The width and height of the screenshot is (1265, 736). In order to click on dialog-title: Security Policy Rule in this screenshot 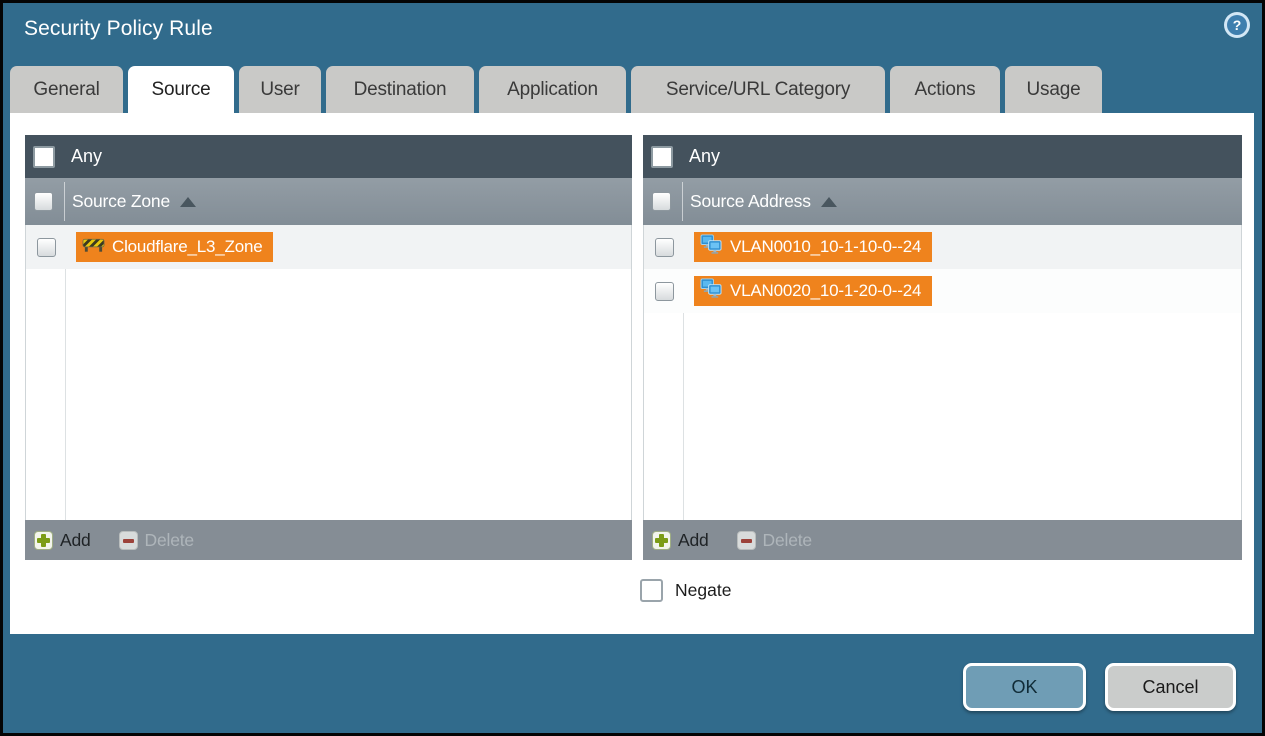, I will do `click(118, 28)`.